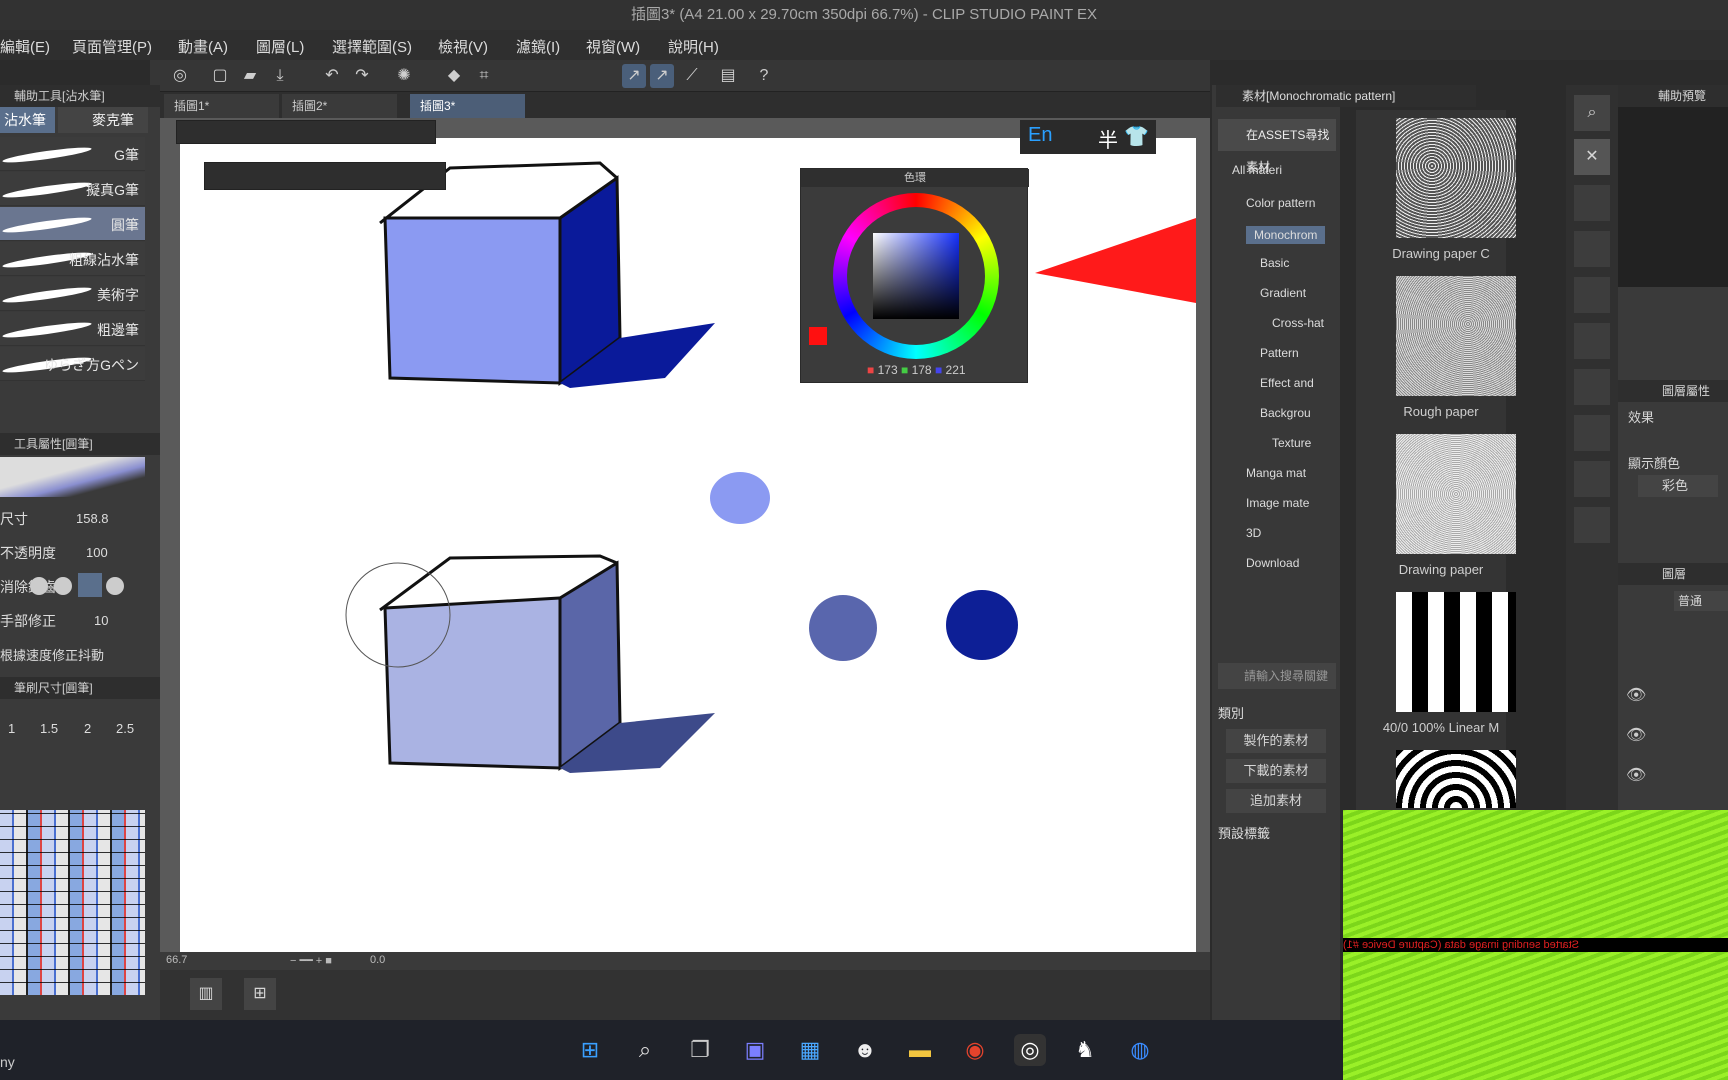 This screenshot has height=1080, width=1728. Describe the element at coordinates (920, 1050) in the screenshot. I see `file-explorer-icon: ▬` at that location.